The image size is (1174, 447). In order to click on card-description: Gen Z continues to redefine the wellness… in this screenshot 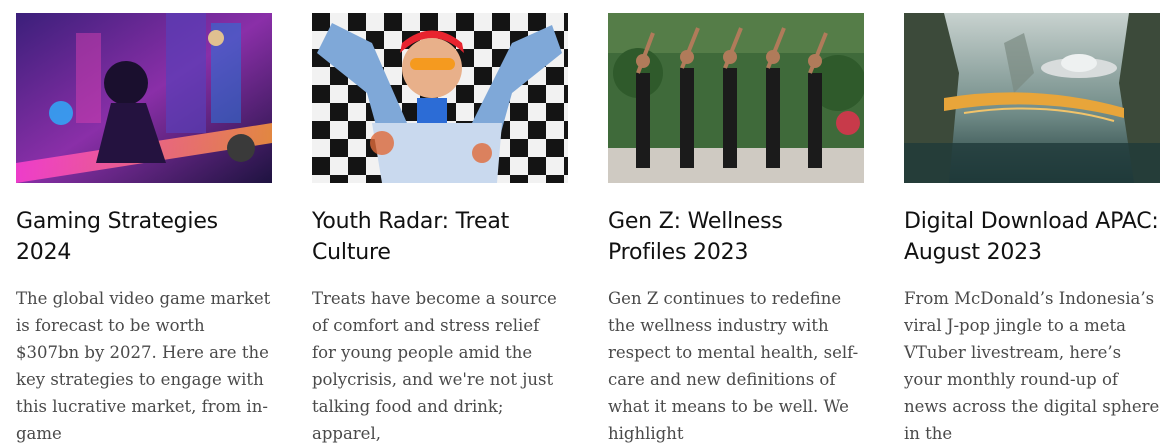, I will do `click(733, 366)`.